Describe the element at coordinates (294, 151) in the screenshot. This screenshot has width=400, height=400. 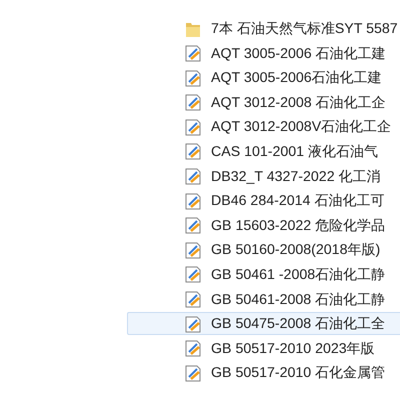
I see `file-name: CAS 101-2001 液化石油气` at that location.